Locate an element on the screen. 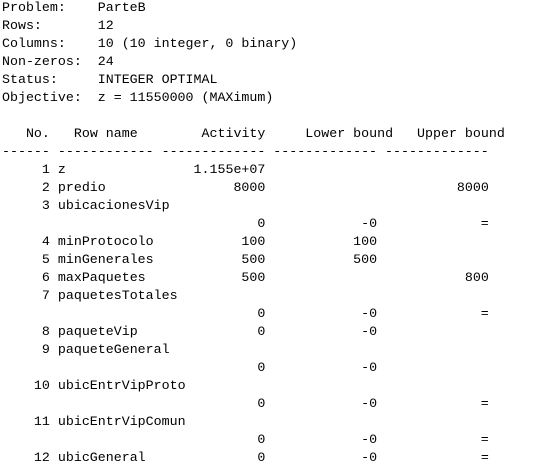 Image resolution: width=540 pixels, height=473 pixels. row-activity: 100 is located at coordinates (213, 241).